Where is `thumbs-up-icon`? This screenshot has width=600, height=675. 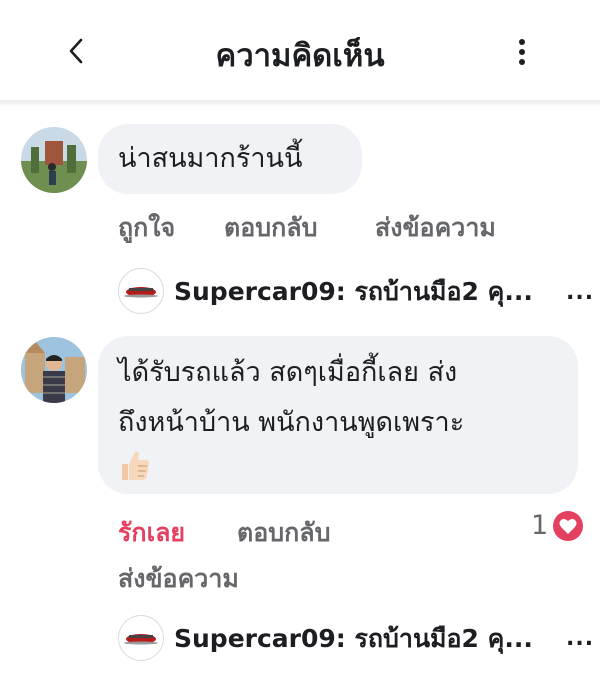 thumbs-up-icon is located at coordinates (136, 465).